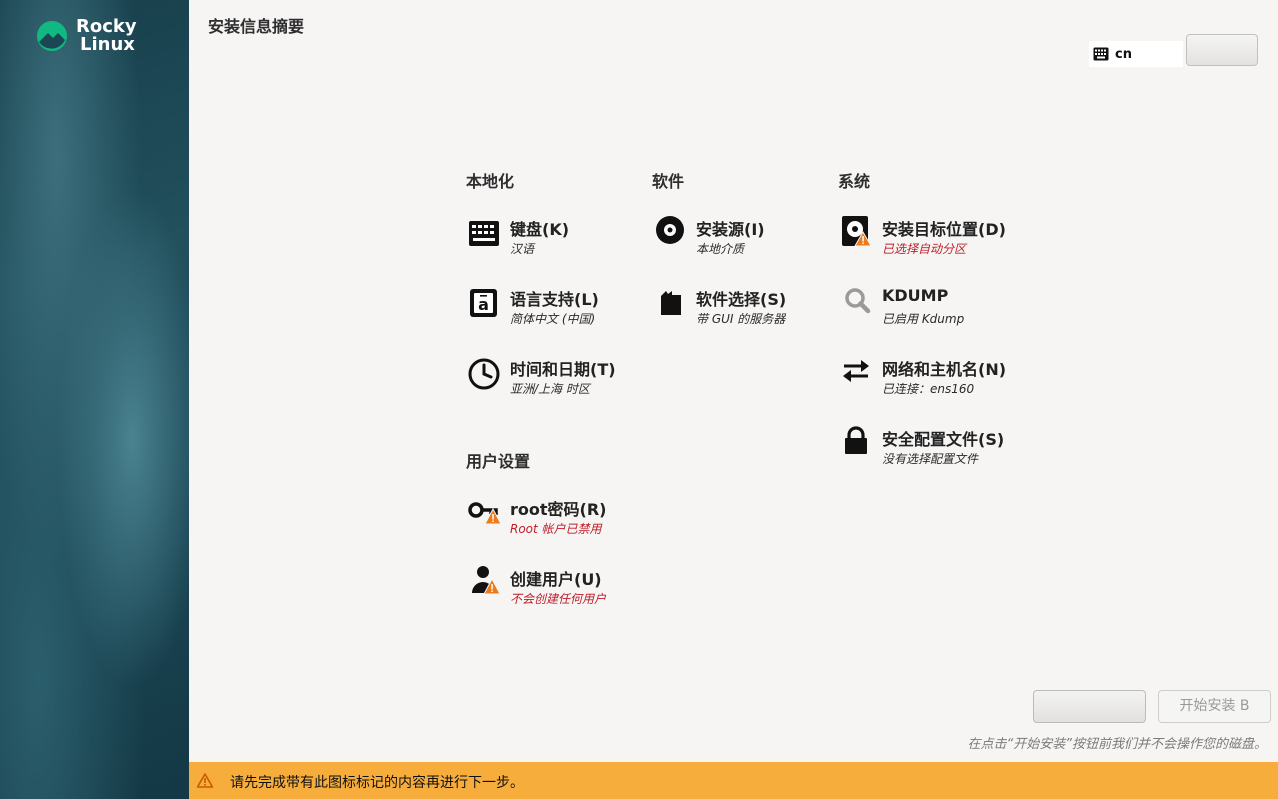  What do you see at coordinates (540, 229) in the screenshot?
I see `spoke-keyboard-label: 键盘(K)` at bounding box center [540, 229].